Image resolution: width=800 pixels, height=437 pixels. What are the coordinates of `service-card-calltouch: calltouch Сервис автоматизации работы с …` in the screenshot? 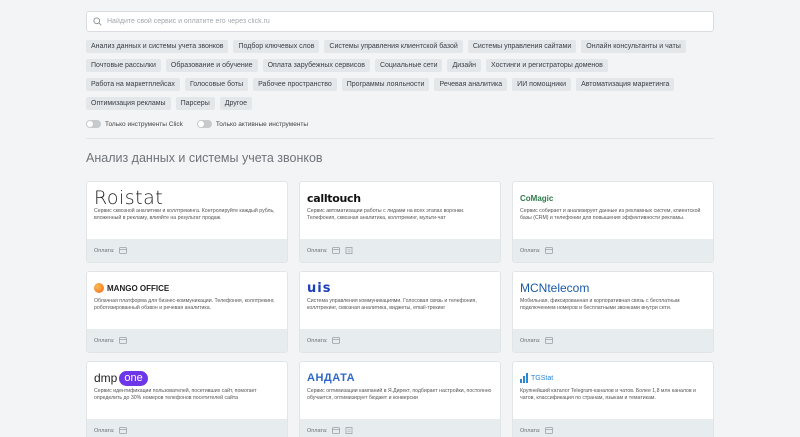 It's located at (400, 222).